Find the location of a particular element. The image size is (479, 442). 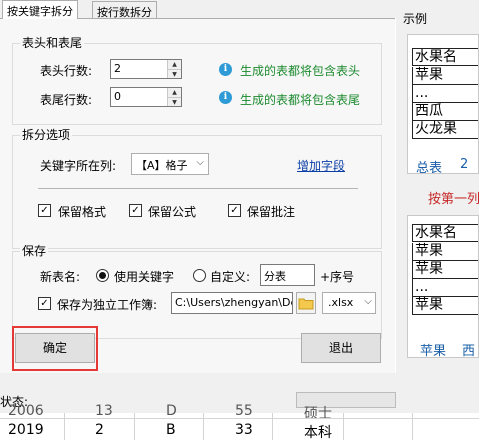

divider is located at coordinates (198, 188).